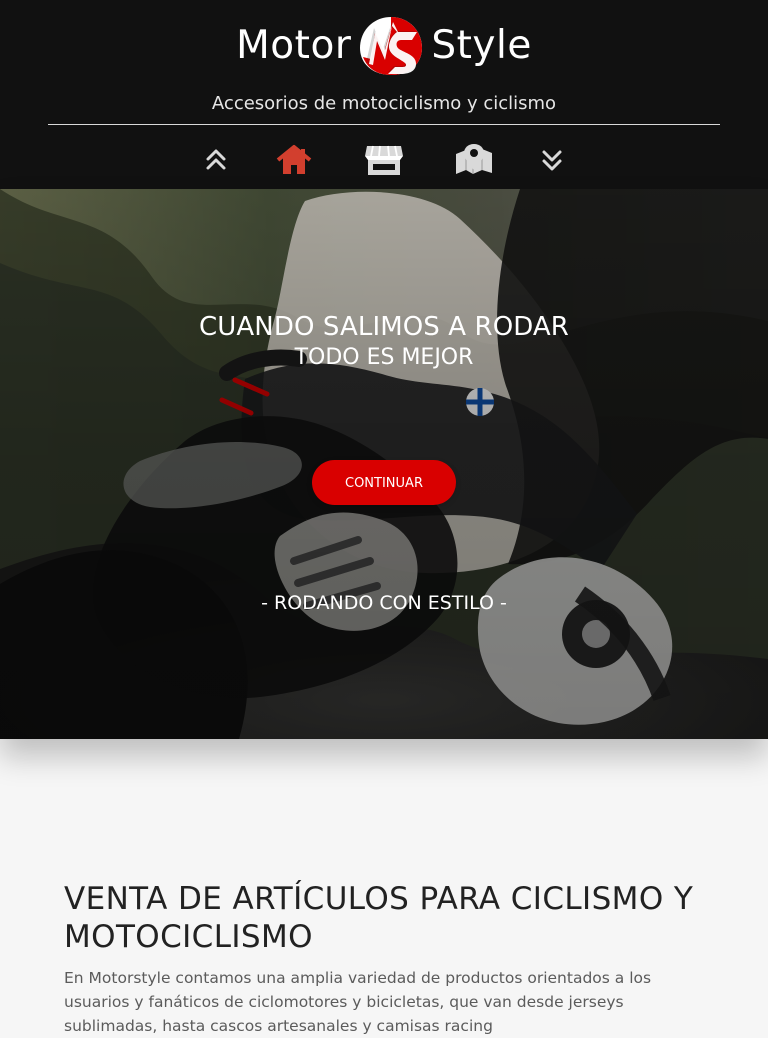 The height and width of the screenshot is (1038, 768). I want to click on logo: Motor Style, so click(384, 45).